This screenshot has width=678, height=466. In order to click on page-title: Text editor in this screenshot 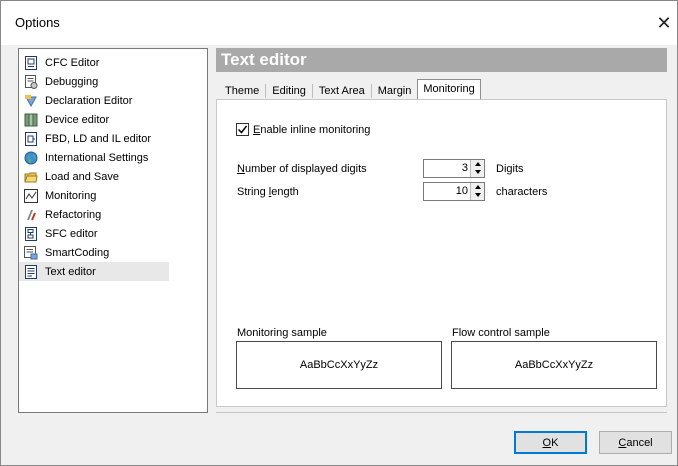, I will do `click(441, 60)`.